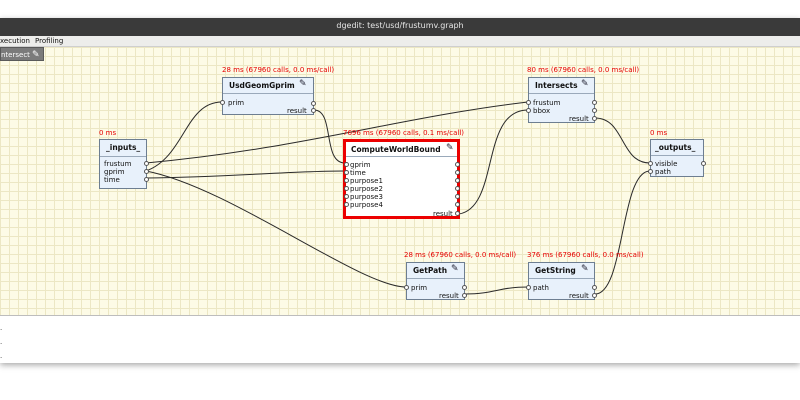 The image size is (800, 400). Describe the element at coordinates (346, 164) in the screenshot. I see `input-port-gprim` at that location.